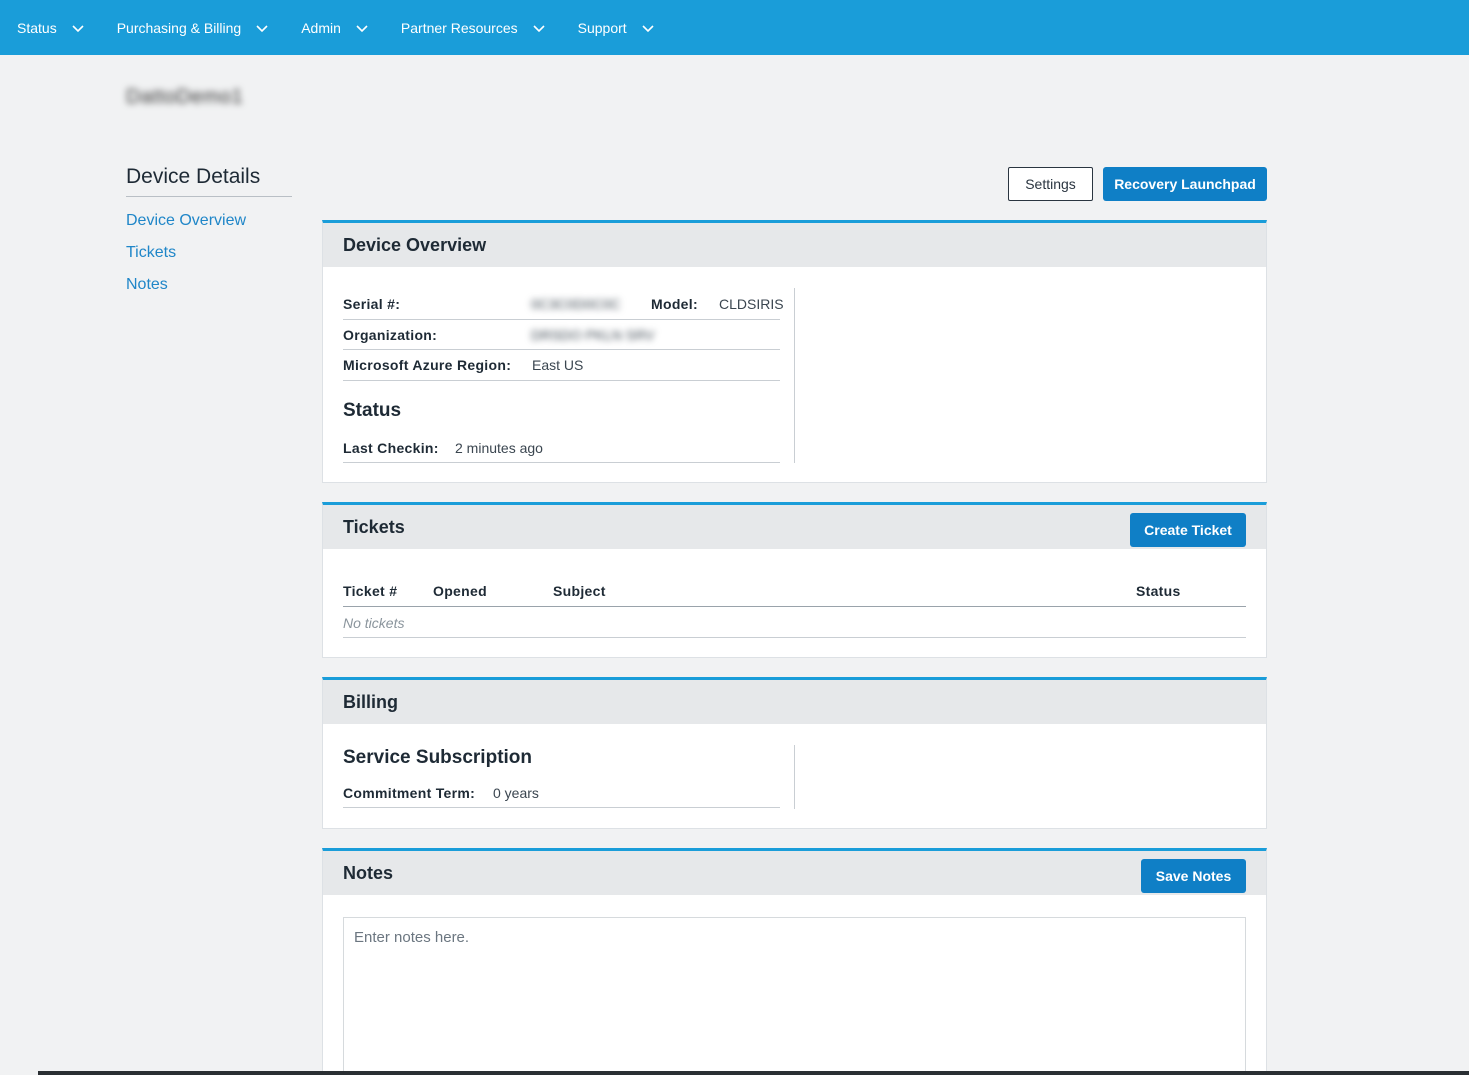  I want to click on notes-textarea: Enter notes here., so click(794, 996).